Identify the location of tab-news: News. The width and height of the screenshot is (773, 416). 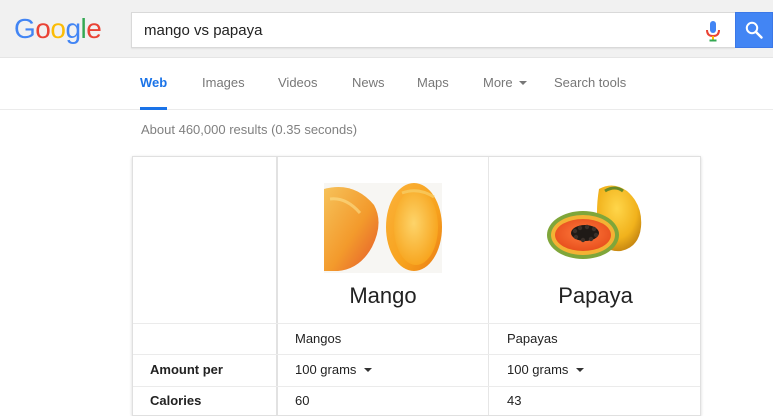
(368, 84).